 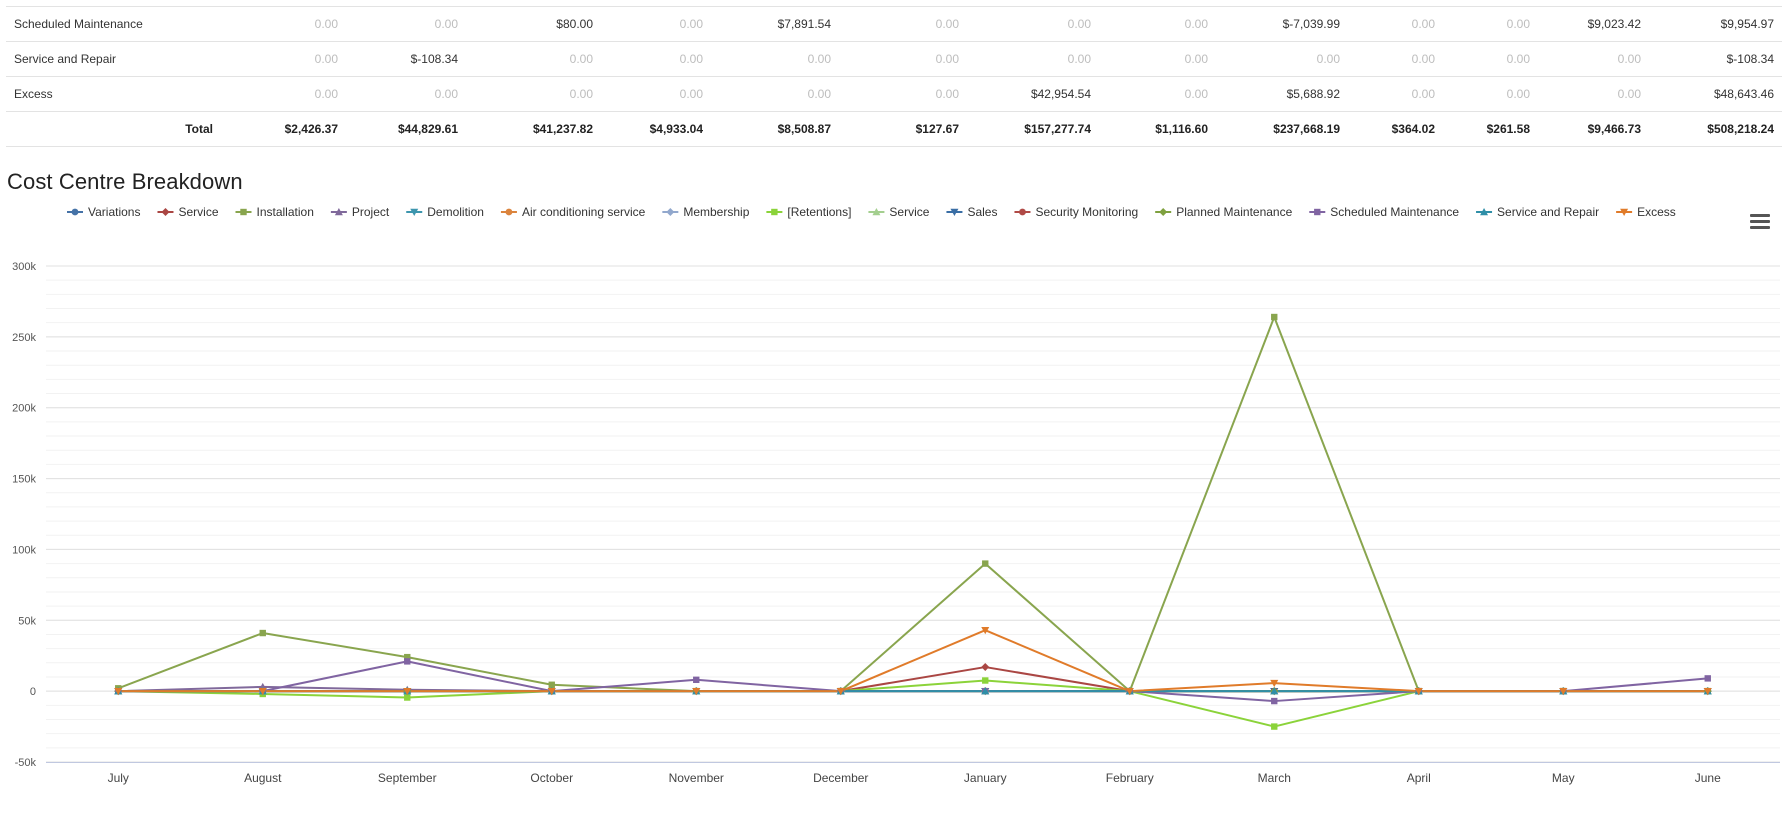 I want to click on total-cell: $157,277.74, so click(x=1033, y=129).